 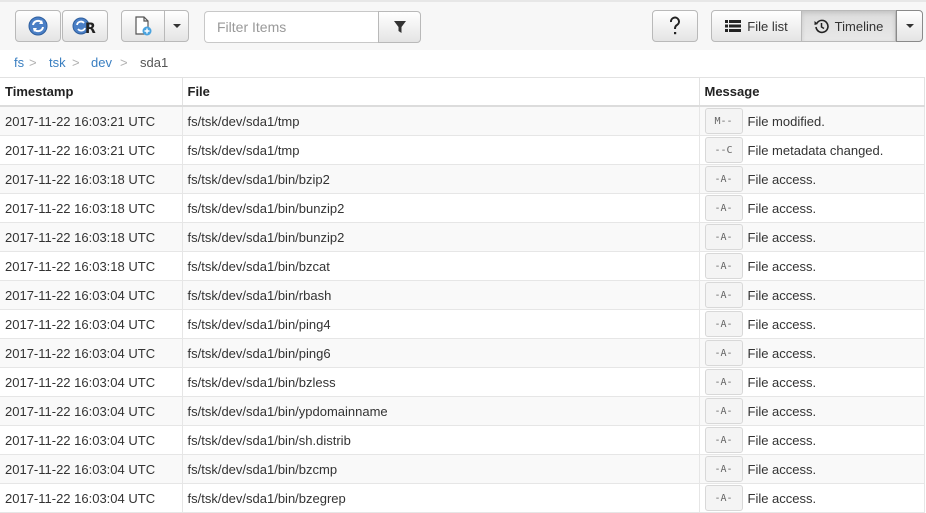 What do you see at coordinates (441, 150) in the screenshot?
I see `file-path-cell: fs/tsk/dev/sda1/tmp` at bounding box center [441, 150].